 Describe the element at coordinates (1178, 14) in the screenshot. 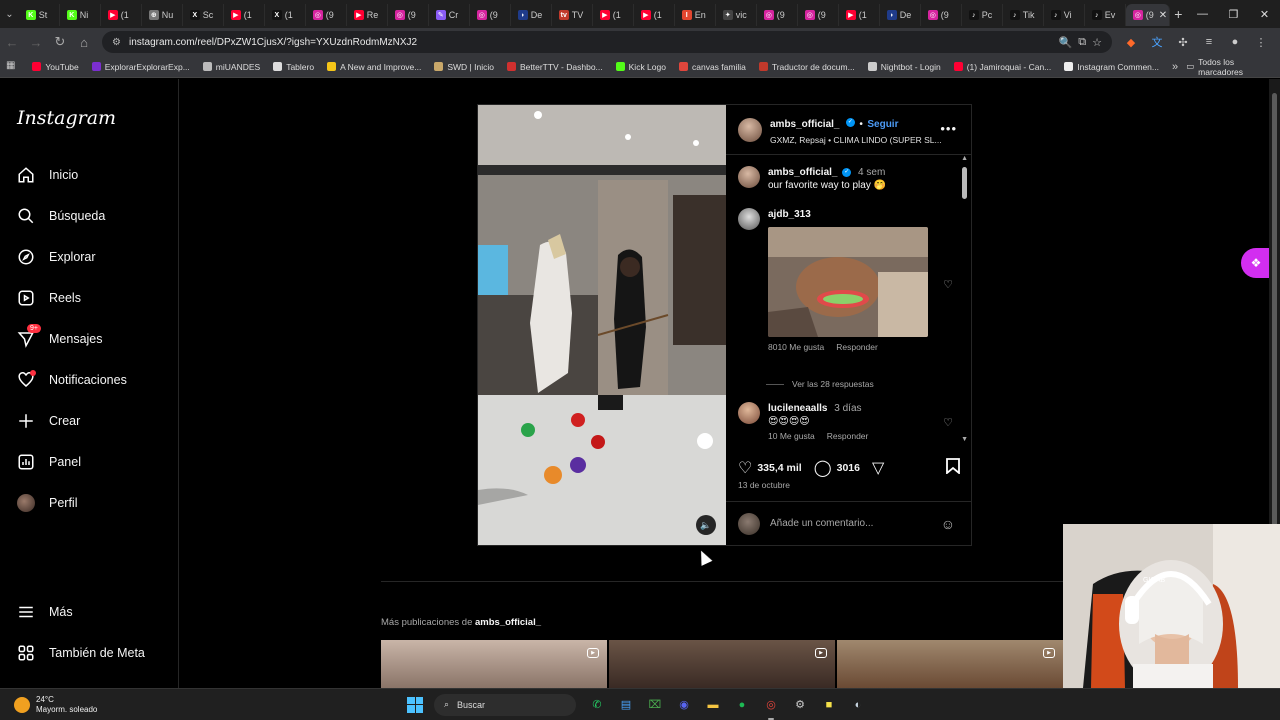

I see `new-tab-button: +` at that location.